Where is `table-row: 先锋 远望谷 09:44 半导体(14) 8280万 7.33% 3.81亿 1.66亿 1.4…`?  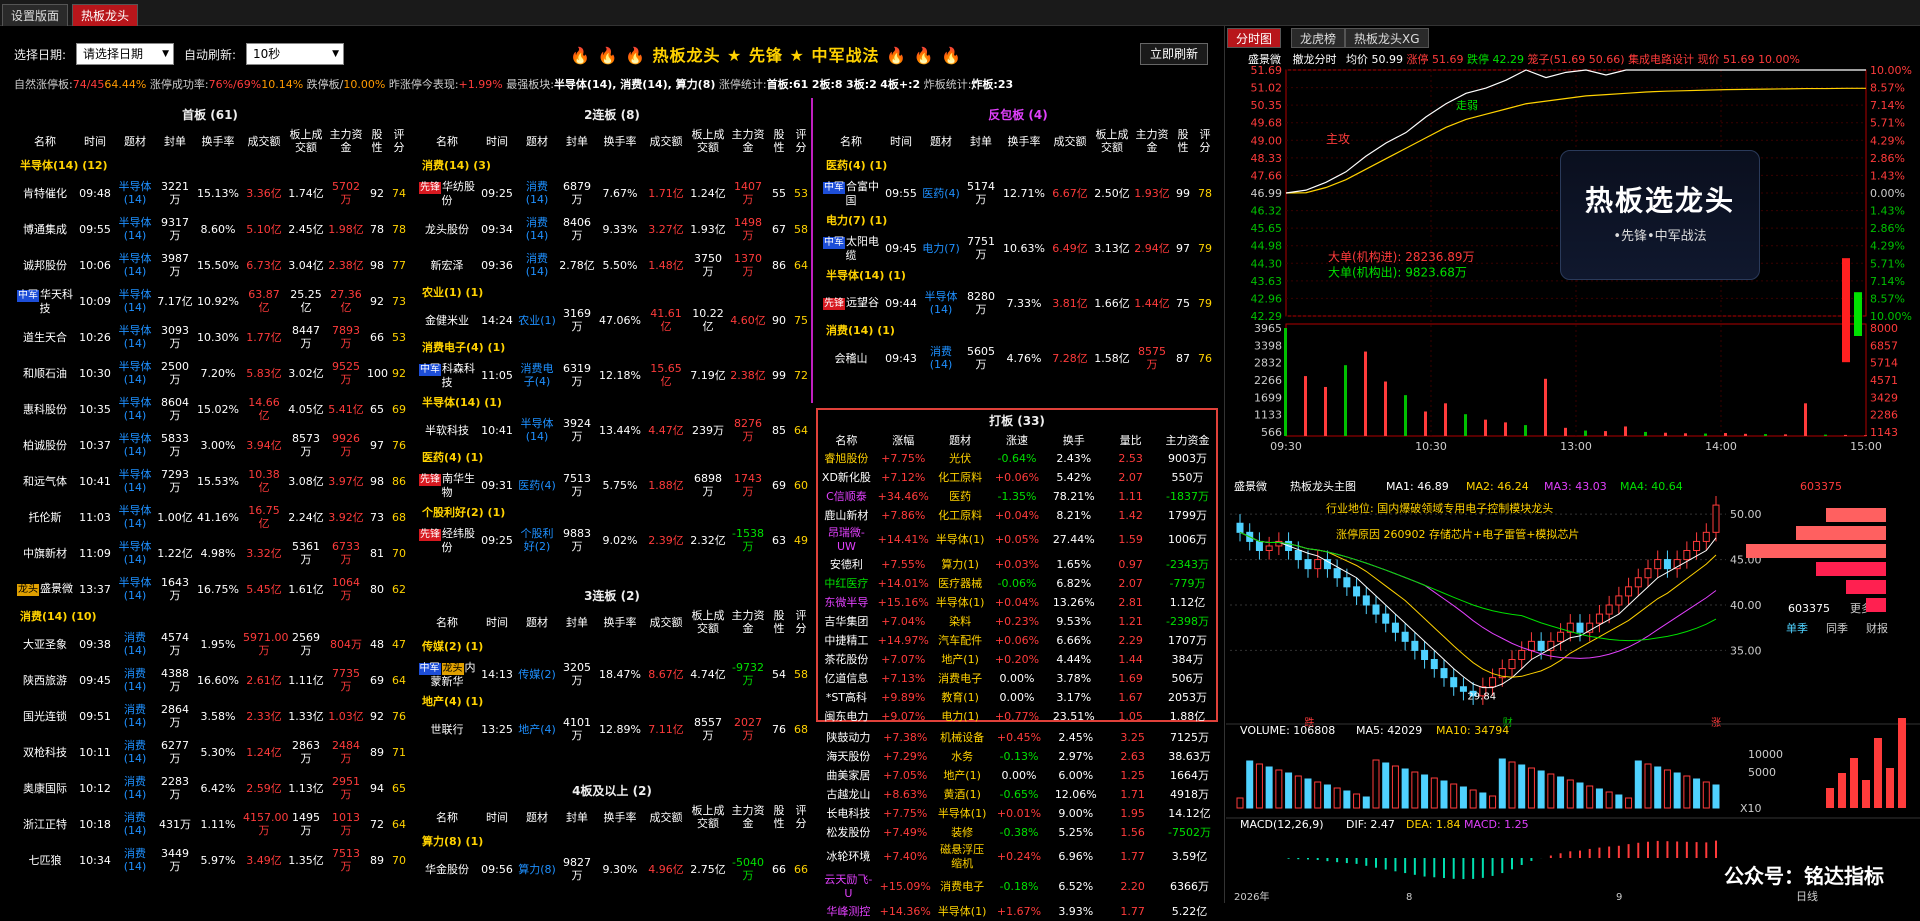
table-row: 先锋 远望谷 09:44 半导体(14) 8280万 7.33% 3.81亿 1.66亿 1.4… is located at coordinates (1018, 303).